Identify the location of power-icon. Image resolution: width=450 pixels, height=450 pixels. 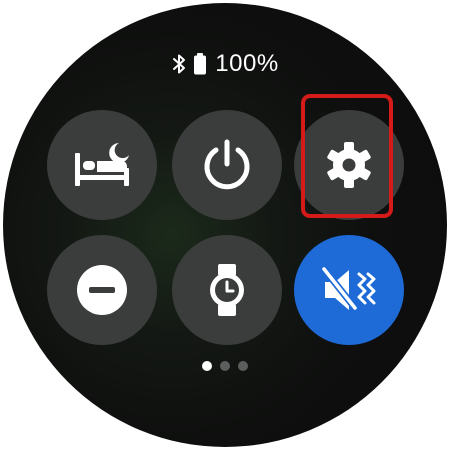
(227, 164).